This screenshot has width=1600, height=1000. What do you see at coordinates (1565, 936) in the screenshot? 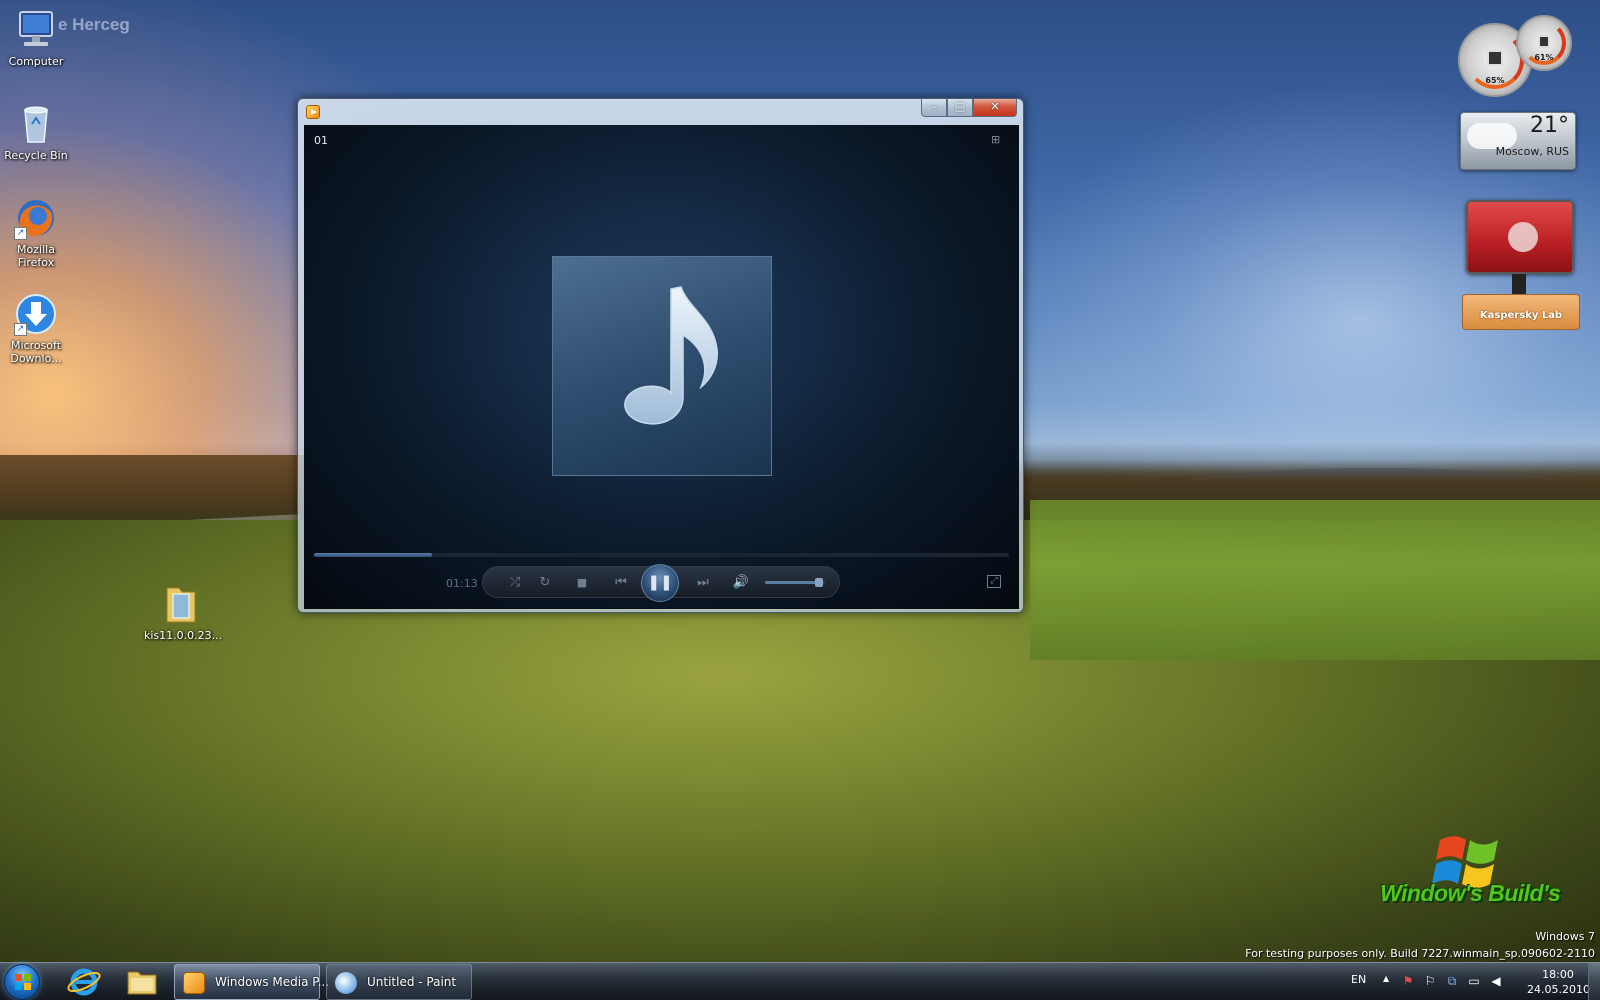
I see `os-name-watermark: Windows 7` at bounding box center [1565, 936].